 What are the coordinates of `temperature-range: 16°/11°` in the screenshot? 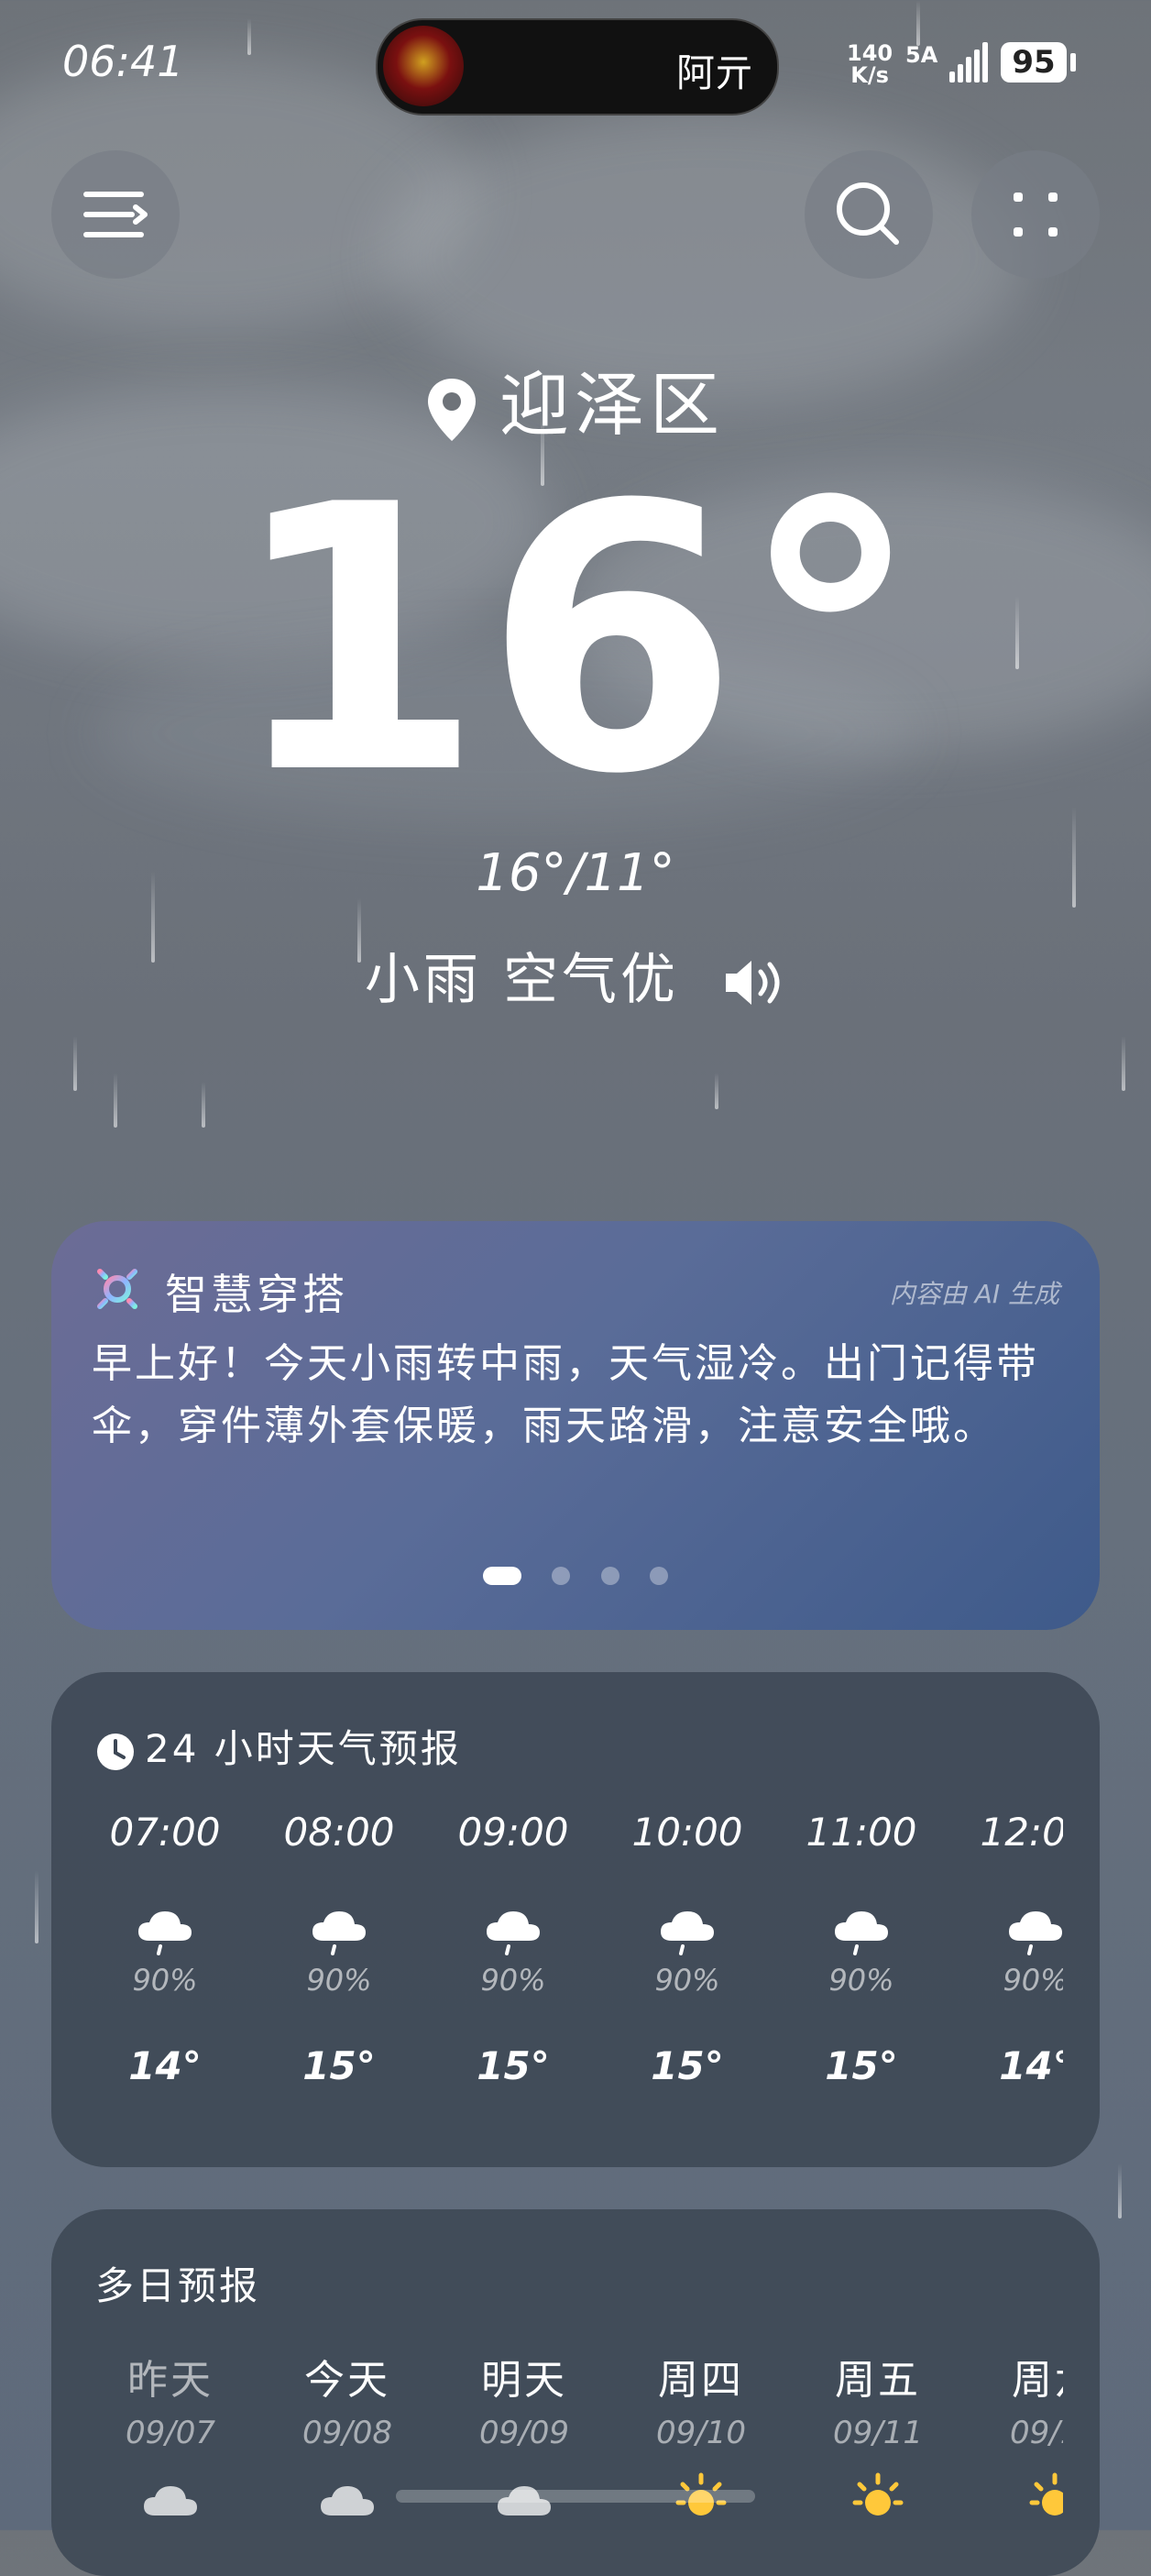 It's located at (575, 873).